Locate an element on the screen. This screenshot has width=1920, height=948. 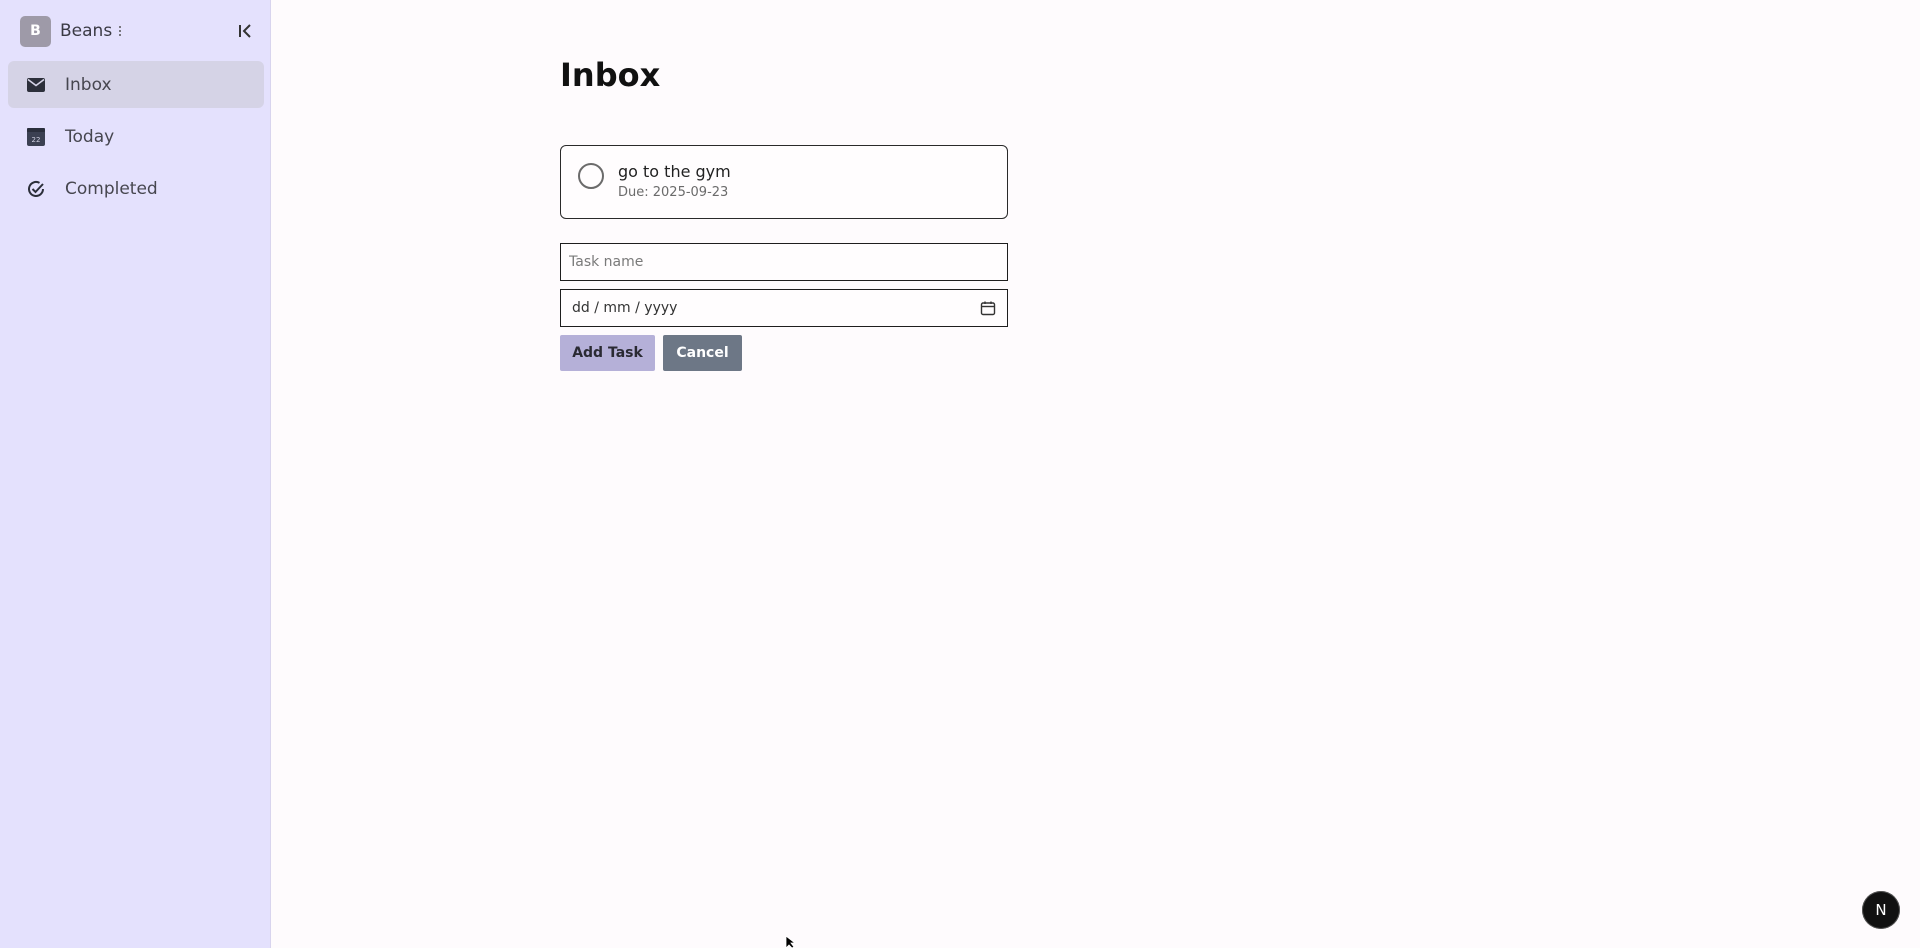
date-placeholder: dd / mm / yyyy is located at coordinates (625, 308).